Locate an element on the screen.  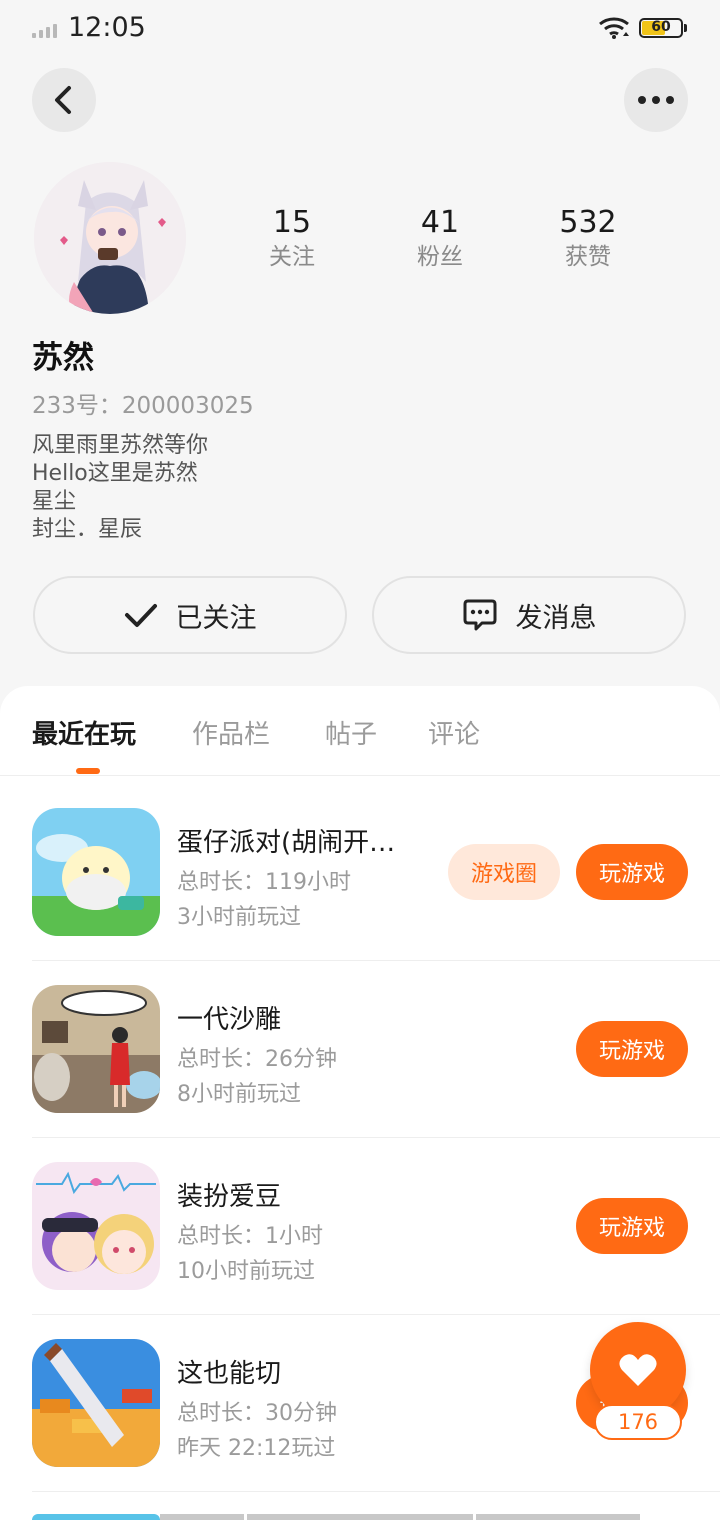
message-button: 发消息 is located at coordinates (529, 615).